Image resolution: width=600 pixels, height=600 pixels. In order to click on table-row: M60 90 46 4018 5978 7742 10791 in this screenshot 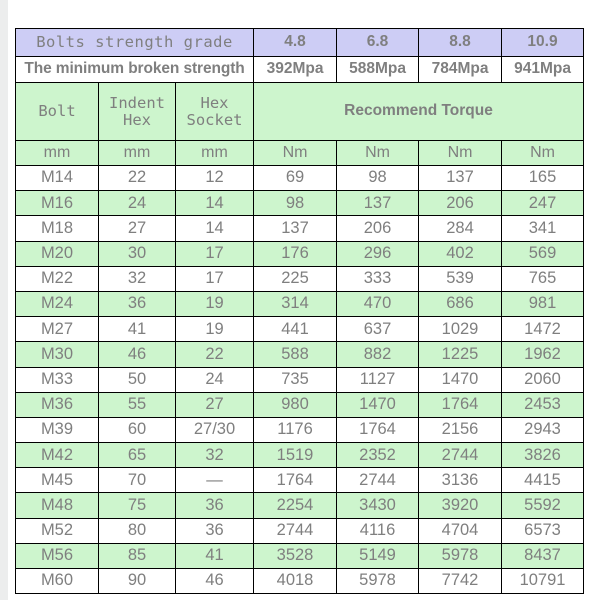, I will do `click(300, 581)`.